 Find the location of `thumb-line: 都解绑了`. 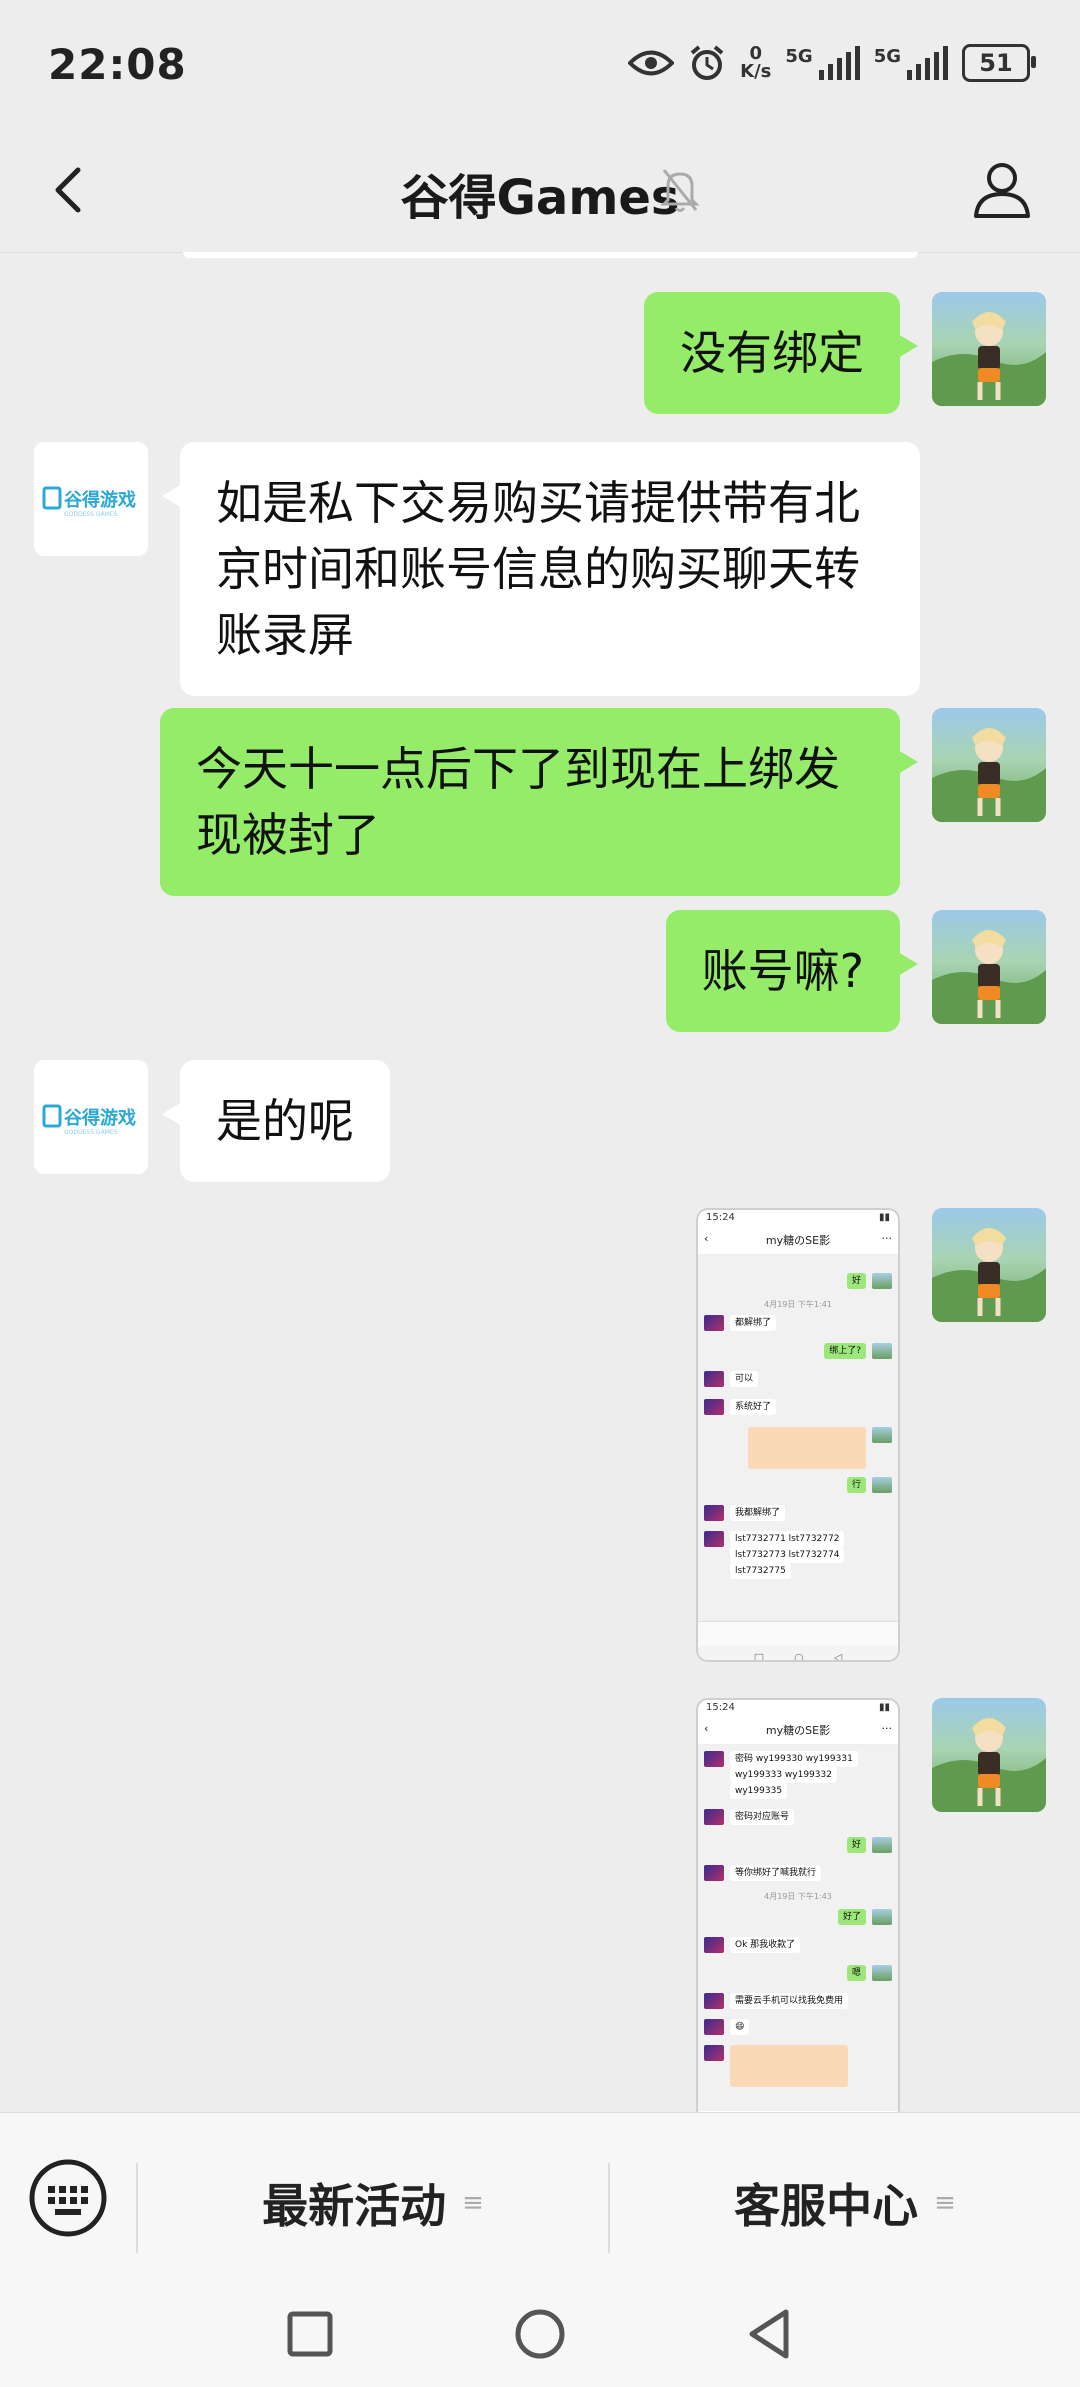

thumb-line: 都解绑了 is located at coordinates (753, 1323).